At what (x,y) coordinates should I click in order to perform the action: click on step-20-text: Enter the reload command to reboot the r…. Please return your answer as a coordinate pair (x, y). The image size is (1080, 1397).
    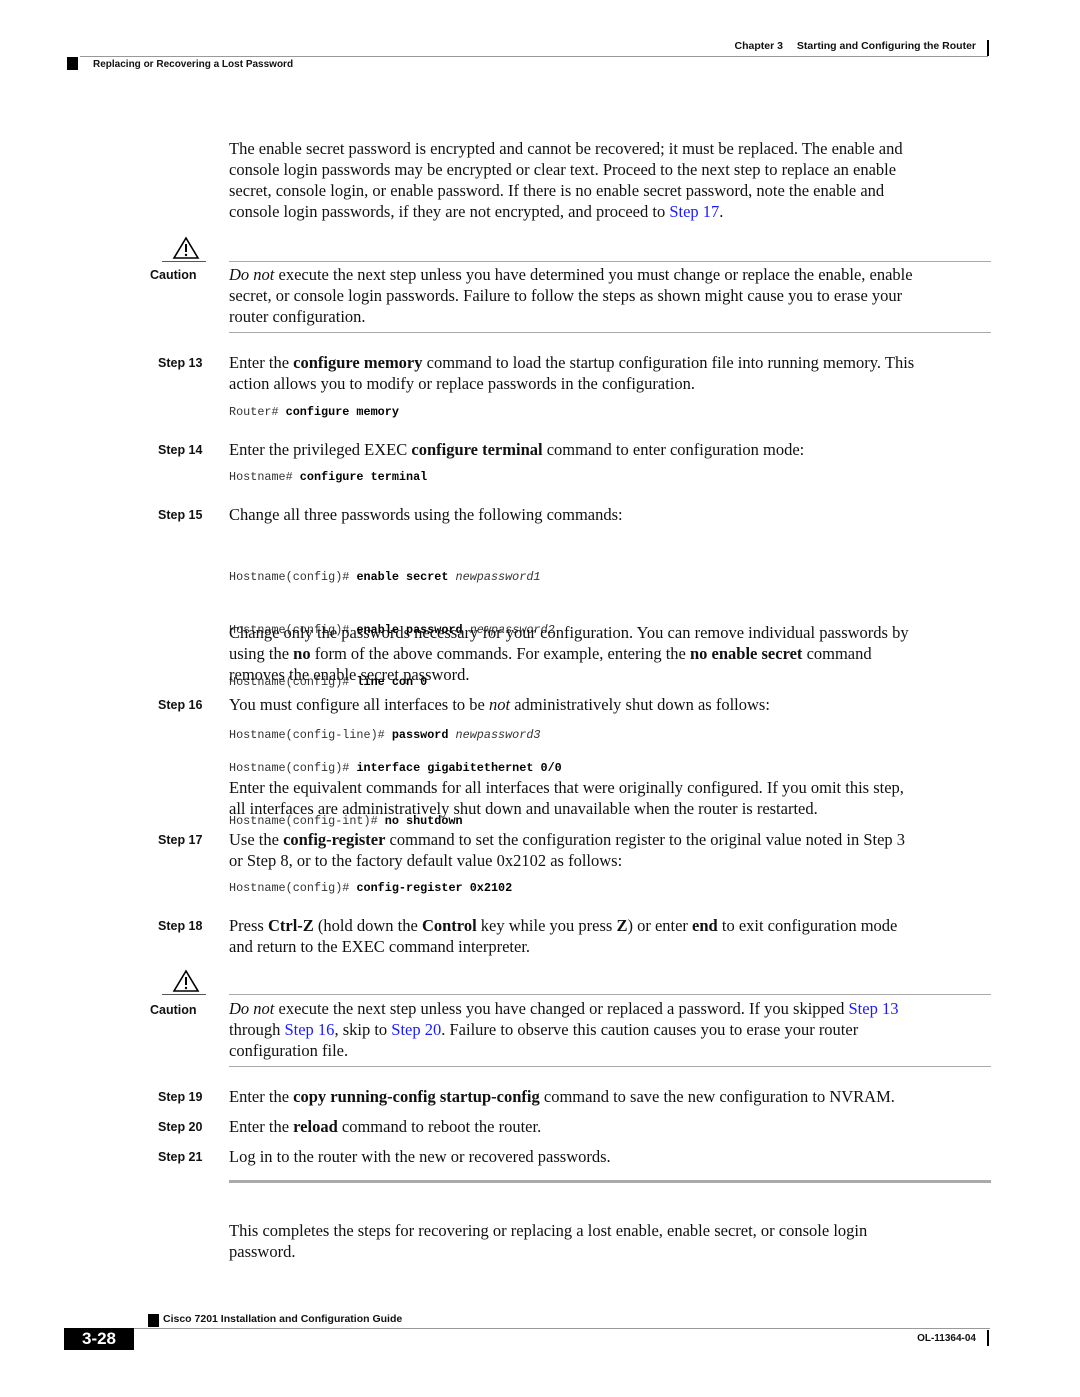
    Looking at the image, I should click on (611, 1126).